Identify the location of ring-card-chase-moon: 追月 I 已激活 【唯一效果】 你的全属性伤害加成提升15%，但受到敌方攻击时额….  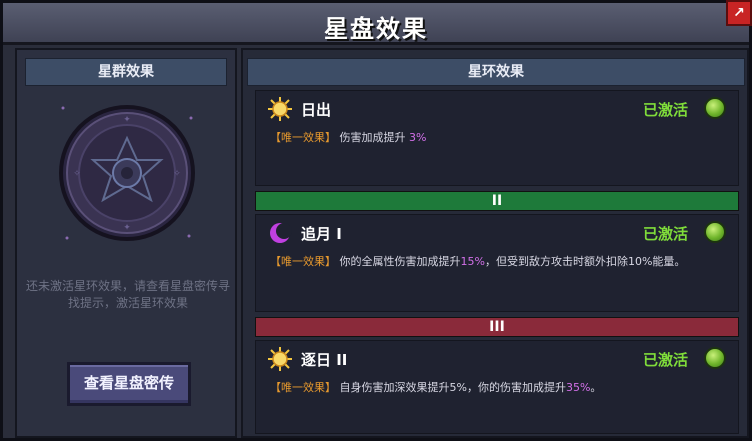
(497, 263).